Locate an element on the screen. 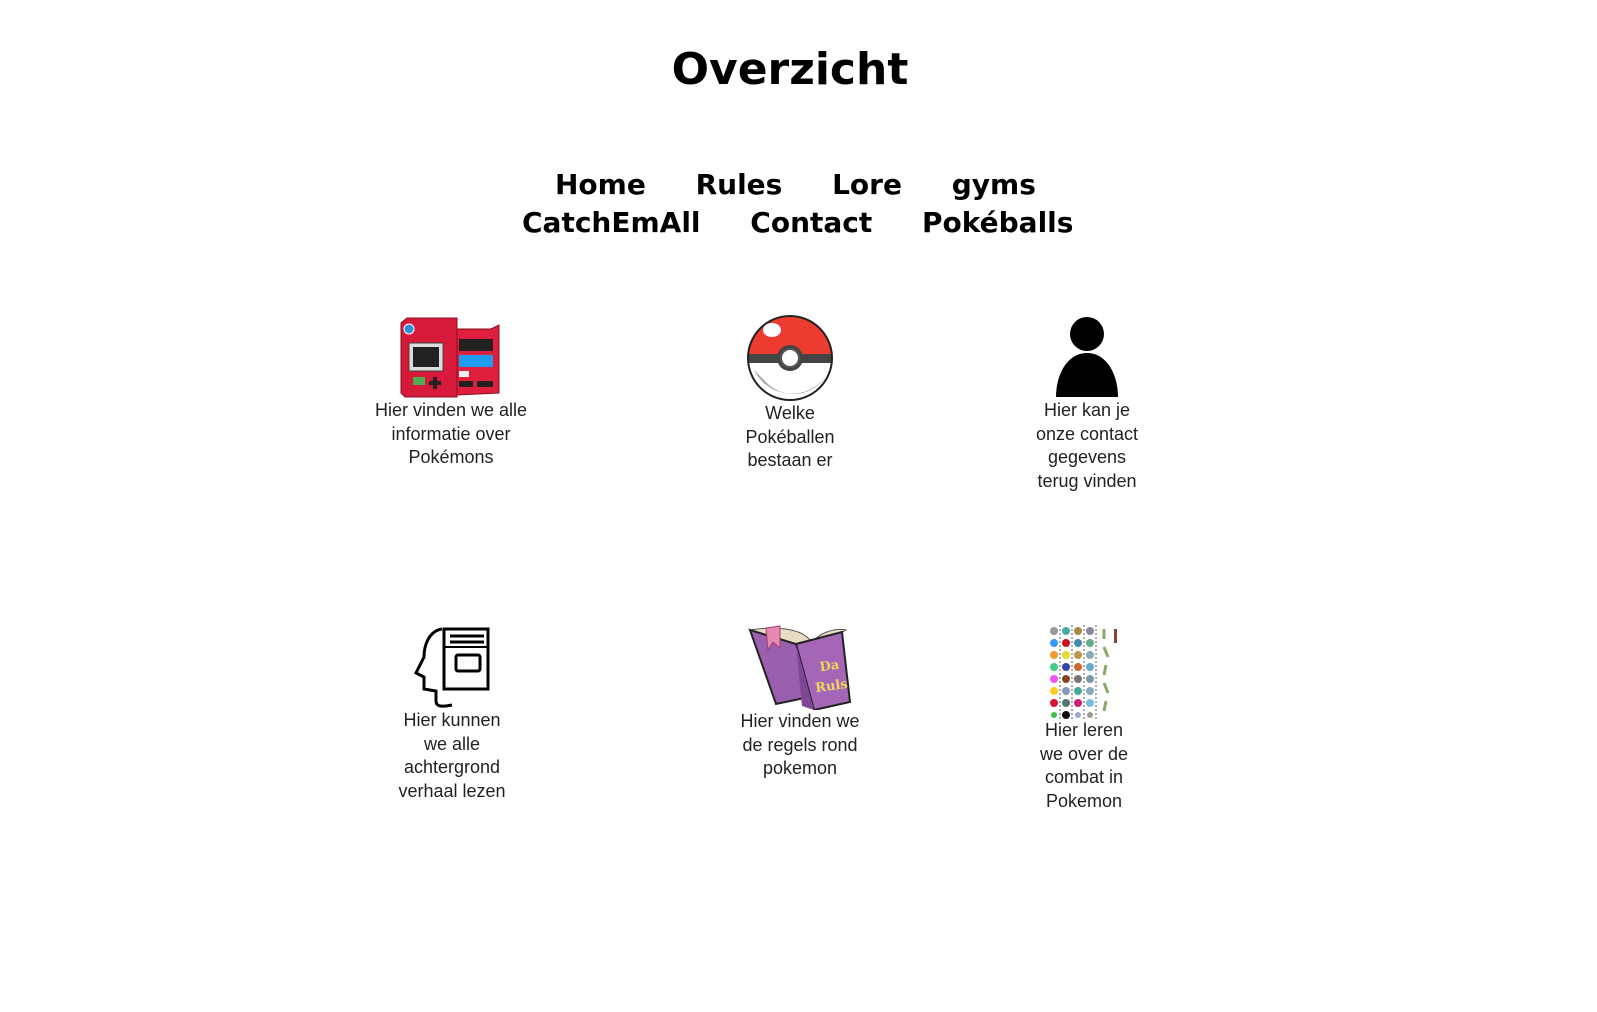  nav-row-2: CatchEmAll Contact Pokéballs is located at coordinates (797, 222).